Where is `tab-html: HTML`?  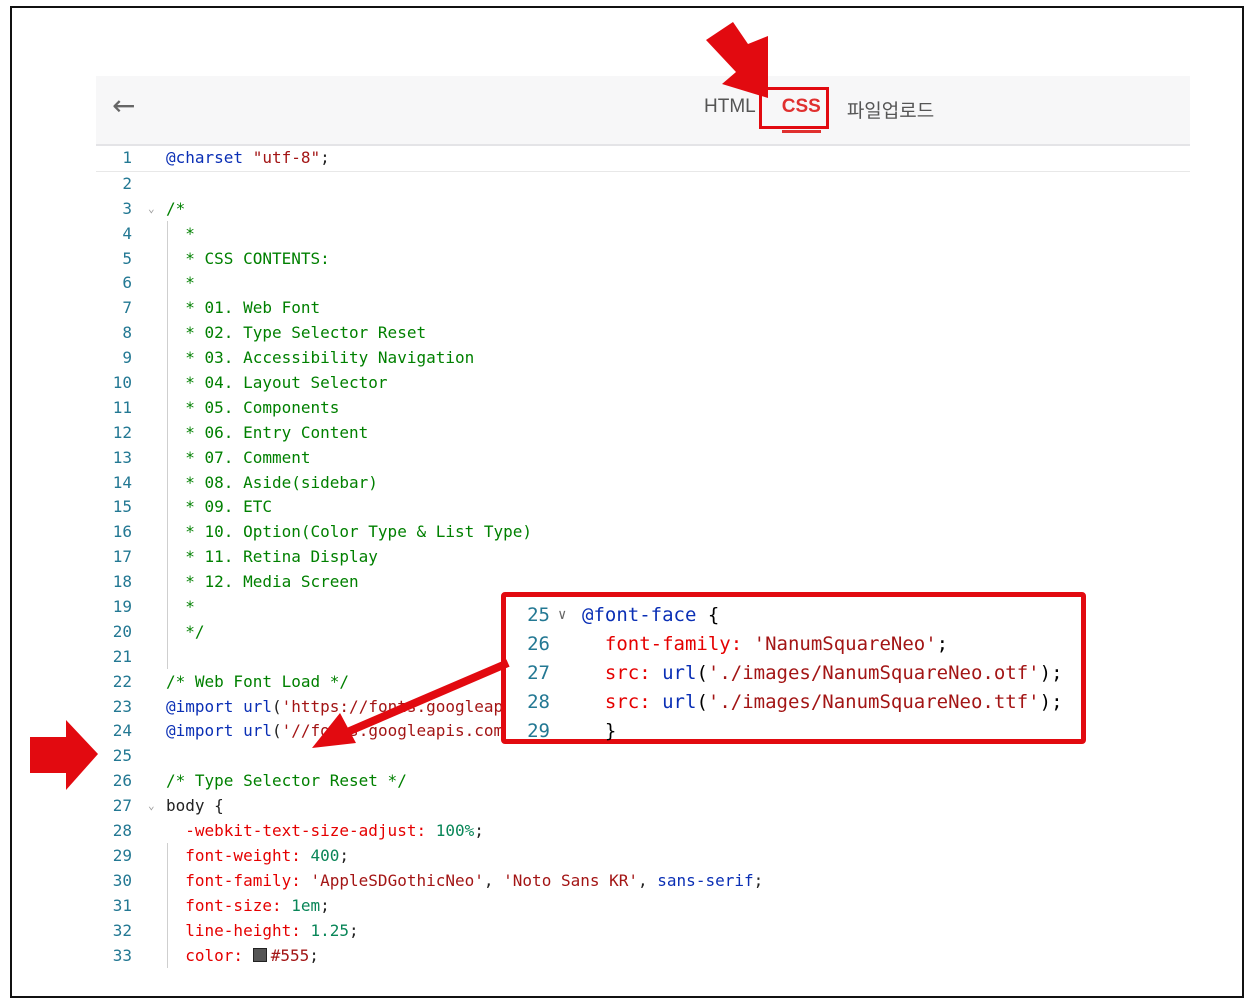 tab-html: HTML is located at coordinates (730, 109).